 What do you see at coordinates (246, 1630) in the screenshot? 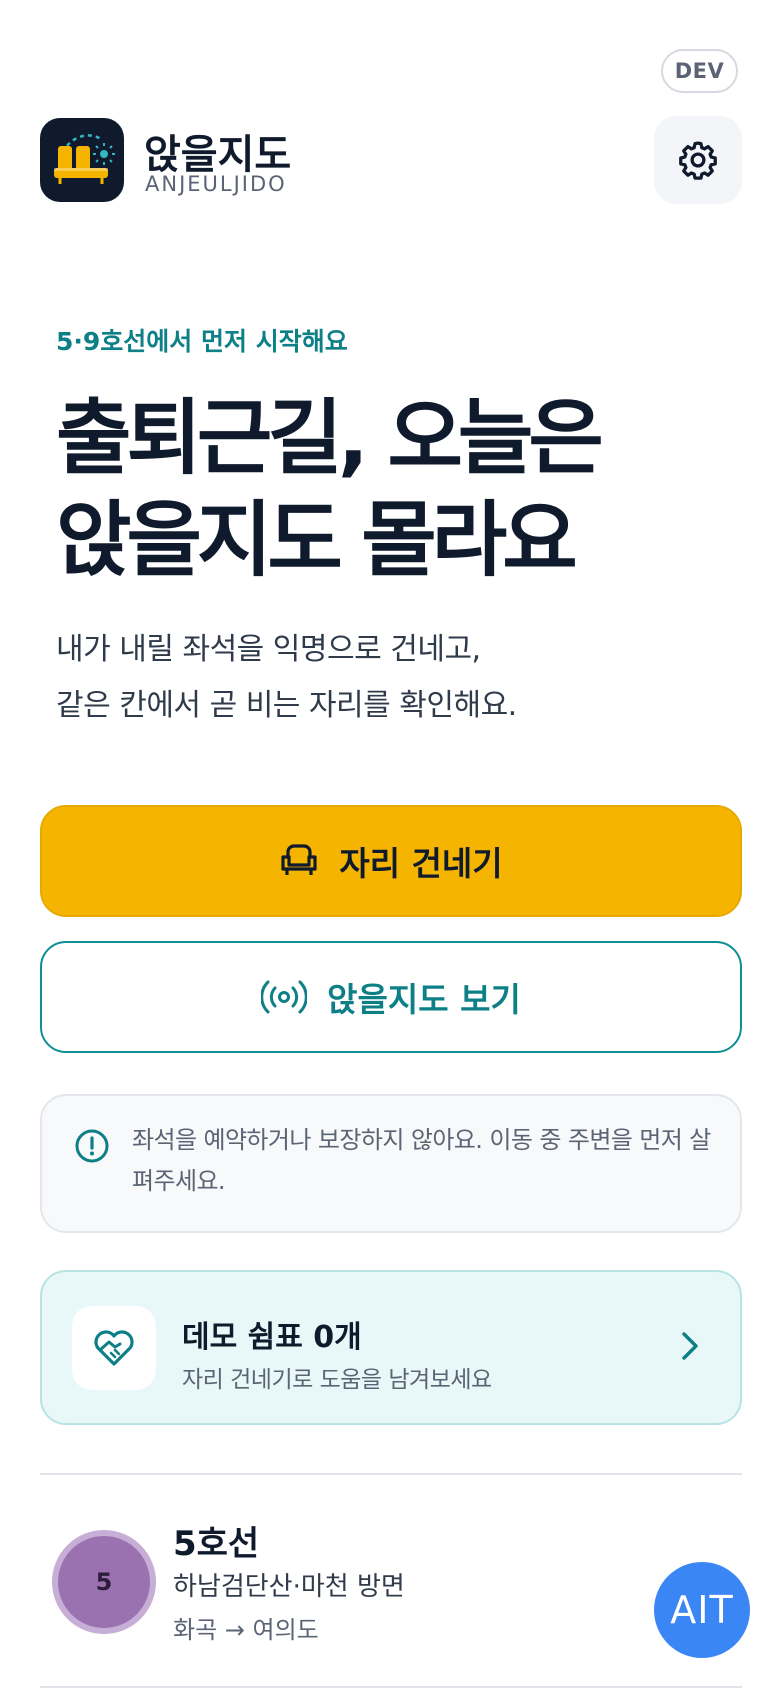
I see `line-route: 화곡 → 여의도` at bounding box center [246, 1630].